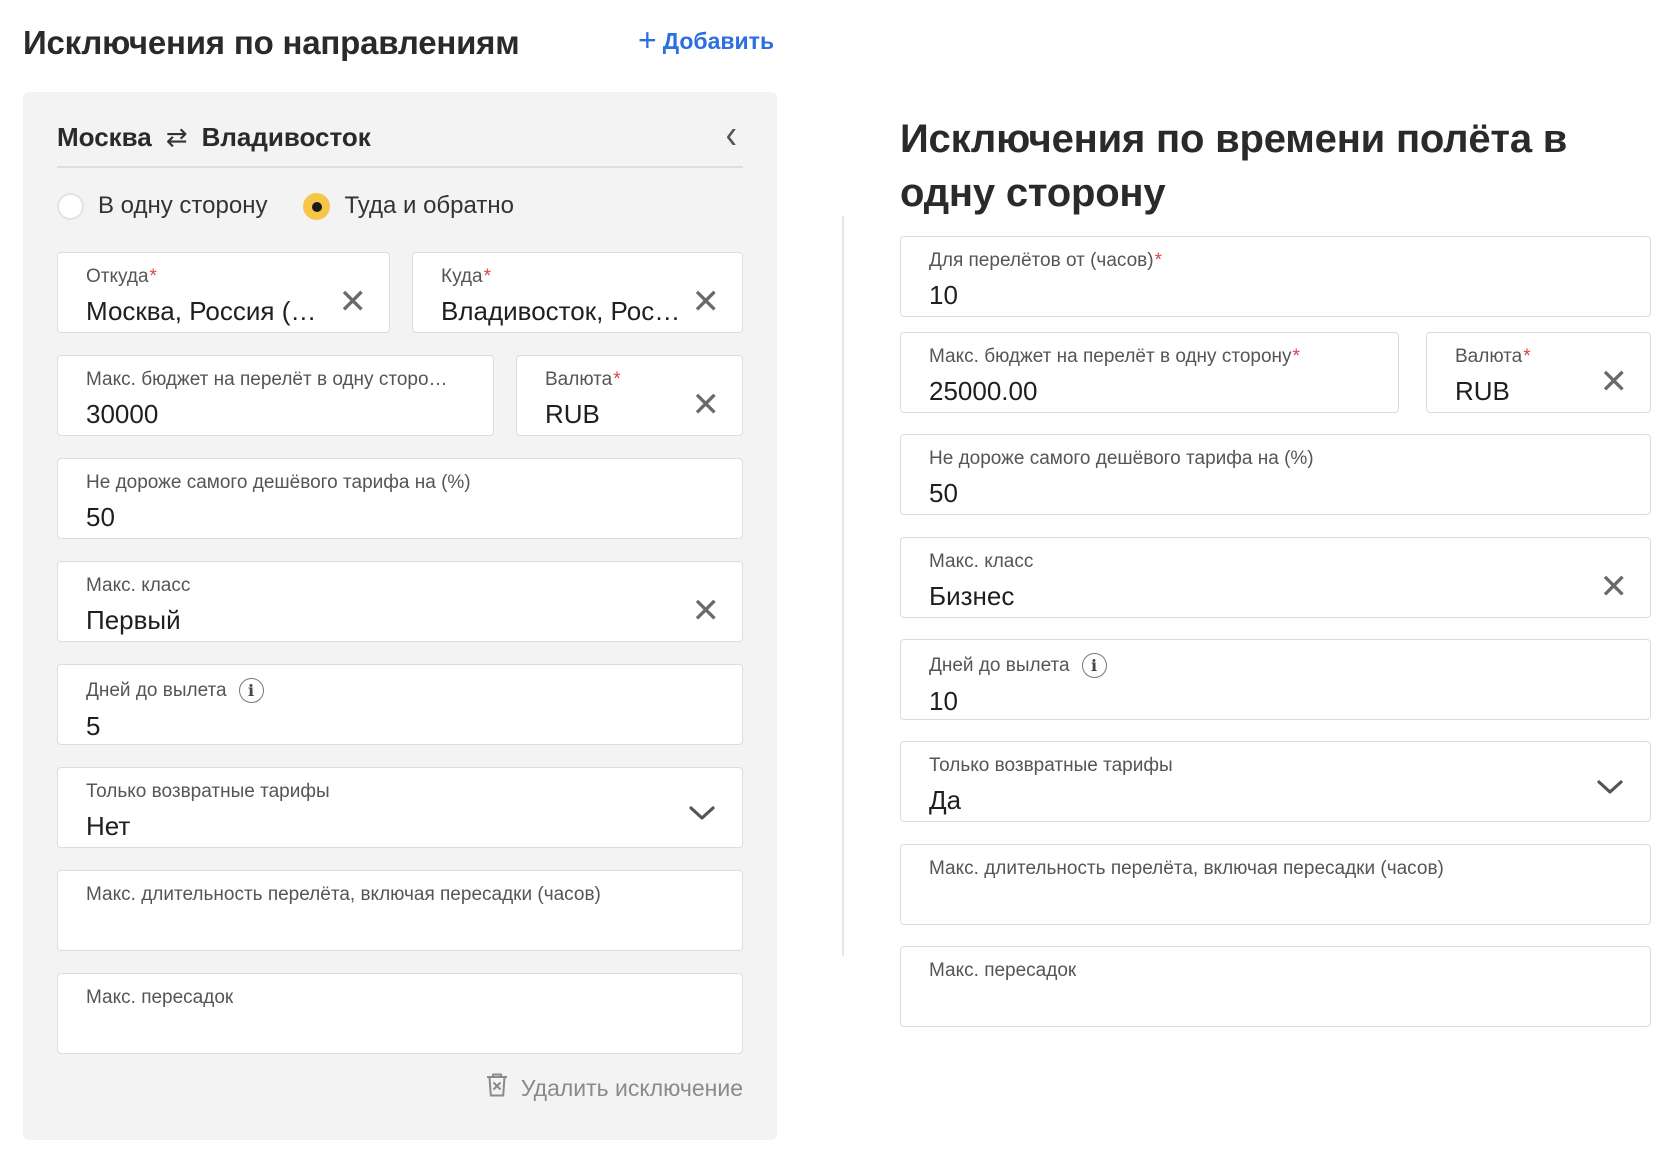 The width and height of the screenshot is (1680, 1170). I want to click on right-refundable-only-value: Да, so click(945, 800).